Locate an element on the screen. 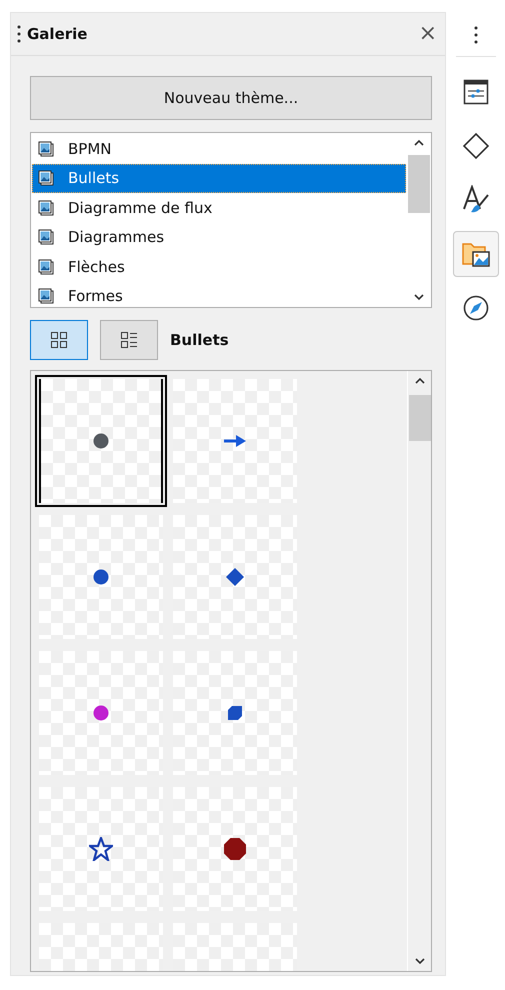  theme-list-item: Diagramme de flux is located at coordinates (219, 207).